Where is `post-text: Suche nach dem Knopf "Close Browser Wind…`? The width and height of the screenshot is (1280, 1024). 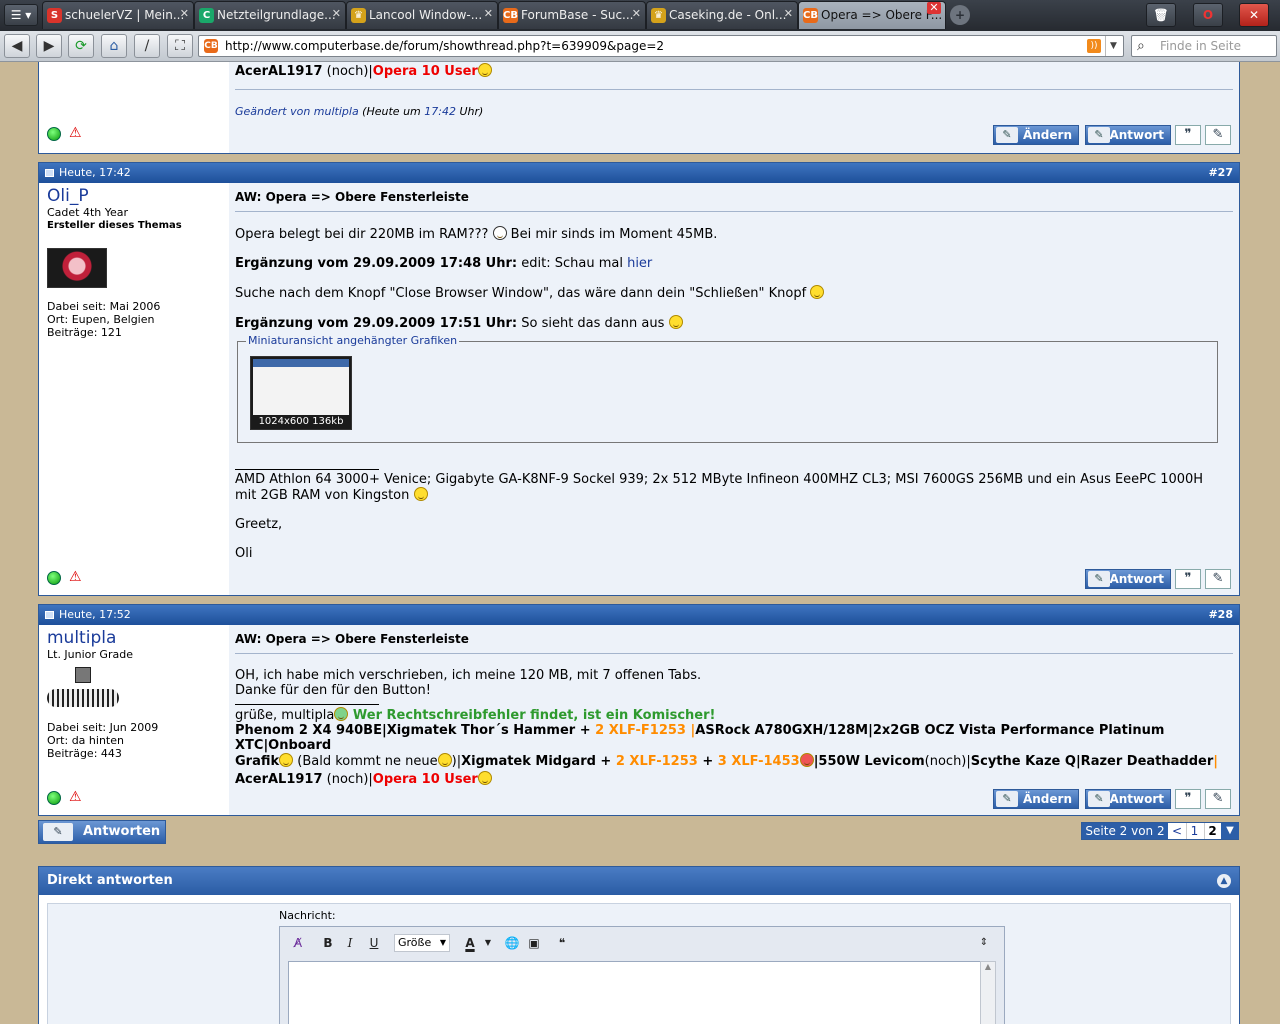
post-text: Suche nach dem Knopf "Close Browser Wind… is located at coordinates (523, 293).